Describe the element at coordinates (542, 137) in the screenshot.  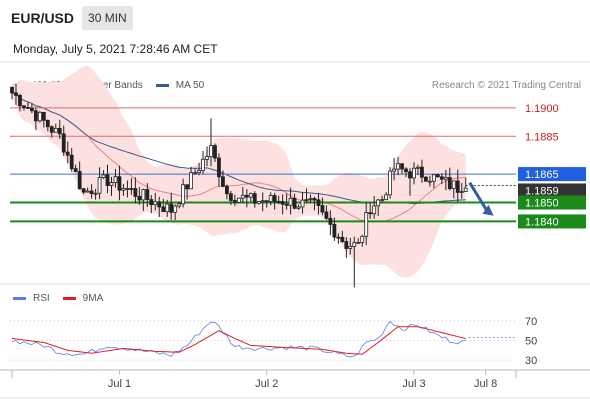
I see `resistance-label: 1.1885` at that location.